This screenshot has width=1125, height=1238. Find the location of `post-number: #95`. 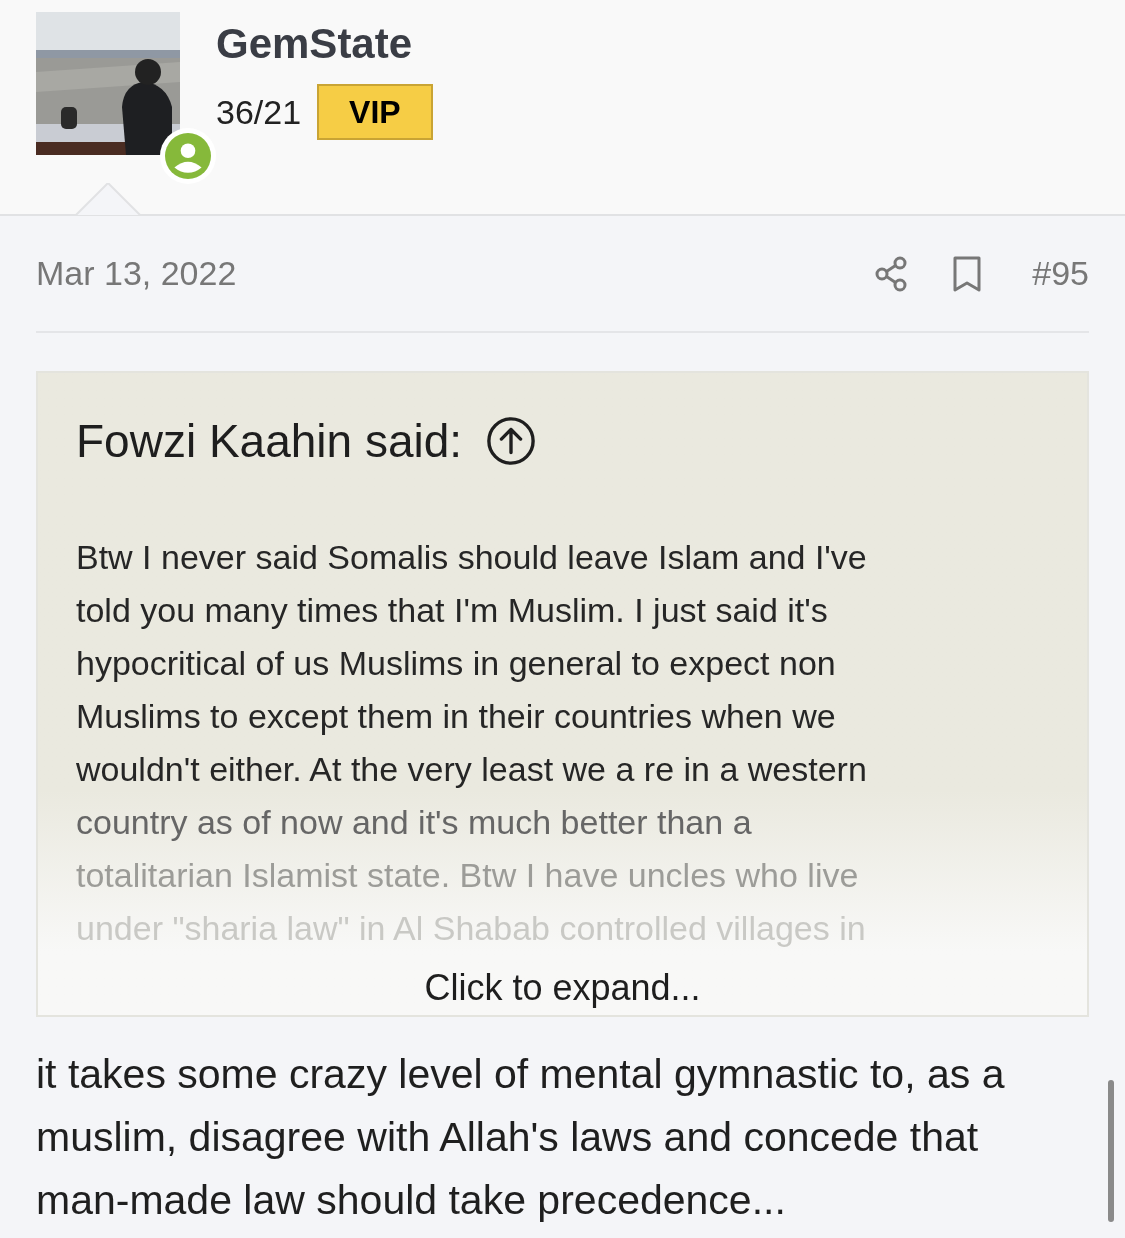

post-number: #95 is located at coordinates (1060, 273).